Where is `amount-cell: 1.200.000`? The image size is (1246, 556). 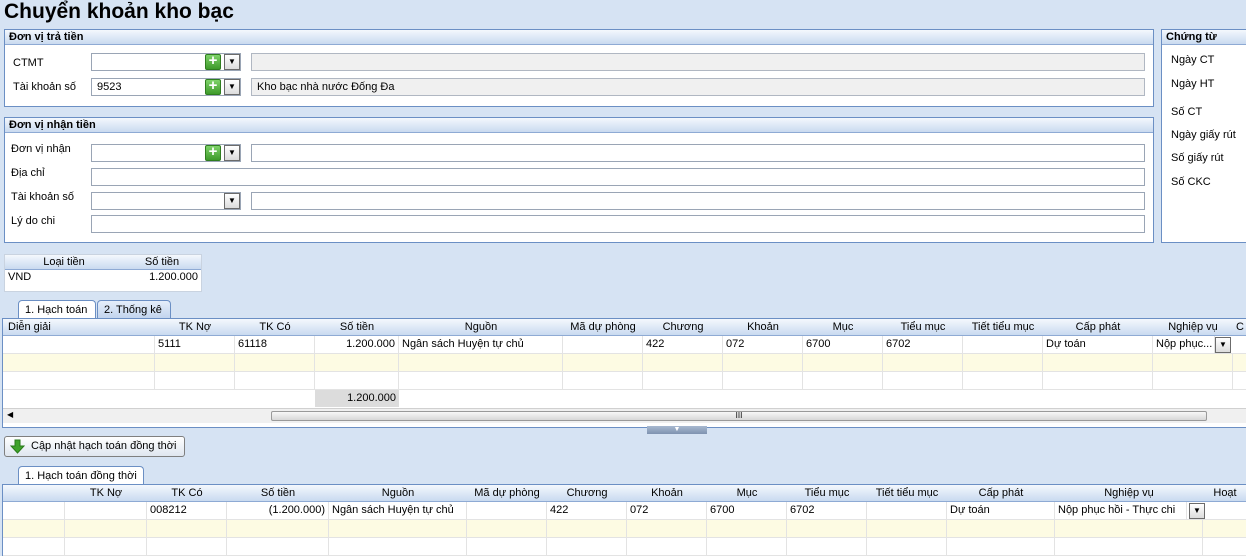 amount-cell: 1.200.000 is located at coordinates (162, 278).